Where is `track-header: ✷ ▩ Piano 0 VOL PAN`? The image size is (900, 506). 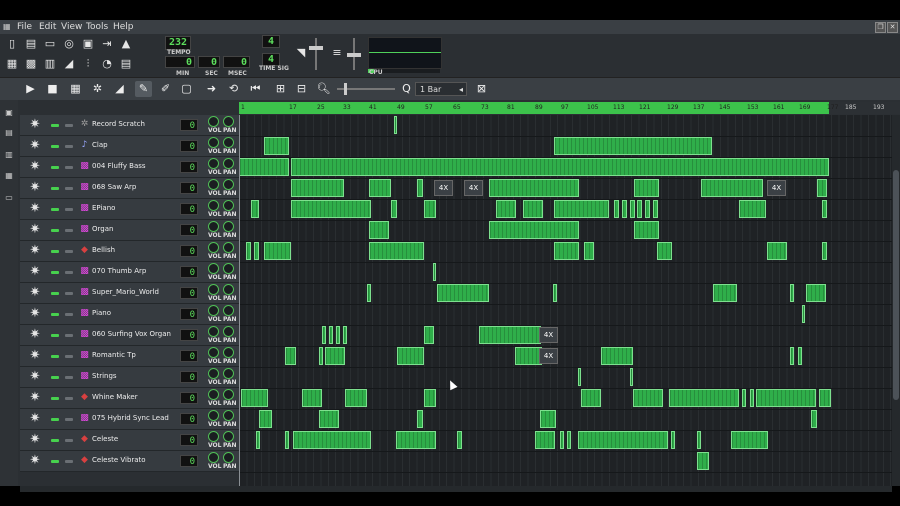
track-header: ✷ ▩ Piano 0 VOL PAN is located at coordinates (129, 314).